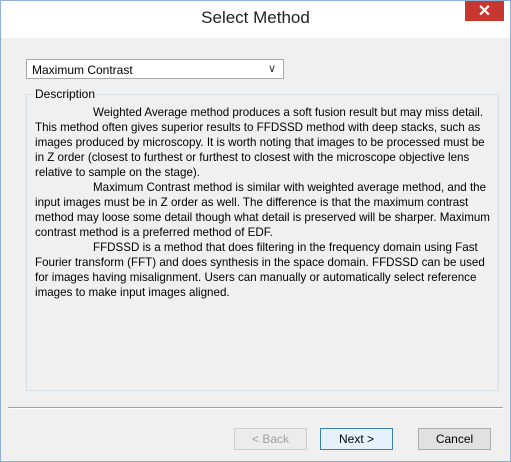 This screenshot has height=462, width=511. What do you see at coordinates (454, 439) in the screenshot?
I see `cancel-button: Cancel` at bounding box center [454, 439].